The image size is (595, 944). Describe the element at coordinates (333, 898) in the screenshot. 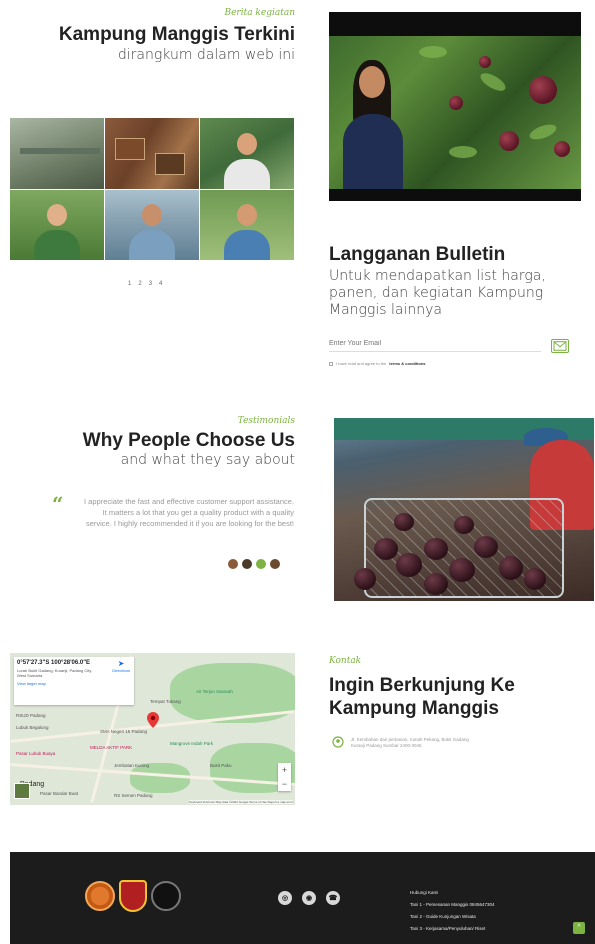

I see `whatsapp-icon: ☎` at that location.